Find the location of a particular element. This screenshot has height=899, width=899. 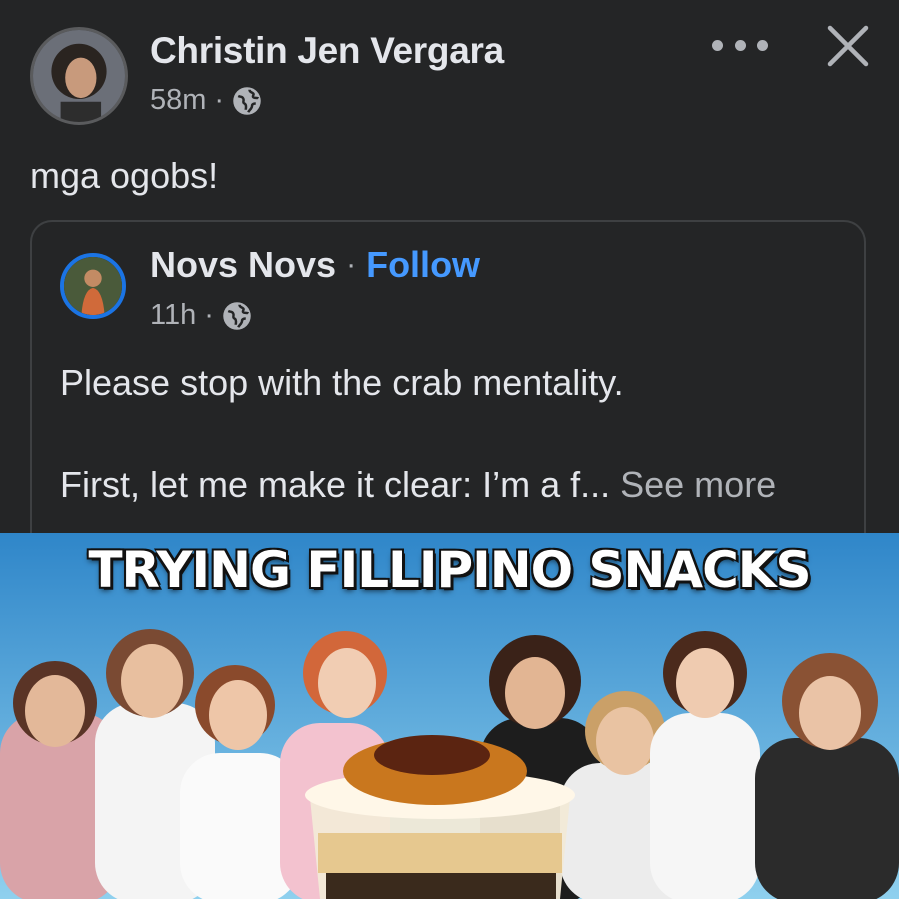

shared-post-meta: 11h · is located at coordinates (201, 315).